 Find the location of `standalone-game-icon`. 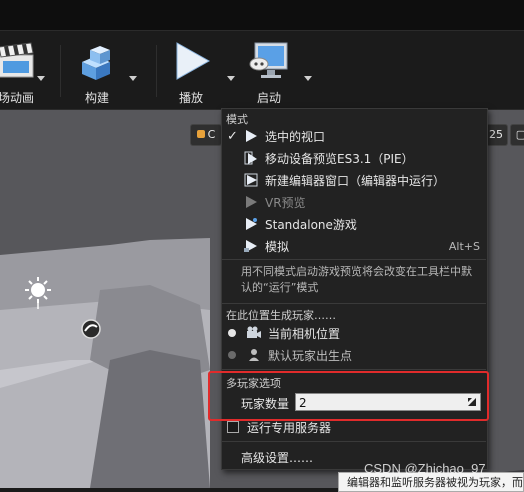

standalone-game-icon is located at coordinates (251, 224).